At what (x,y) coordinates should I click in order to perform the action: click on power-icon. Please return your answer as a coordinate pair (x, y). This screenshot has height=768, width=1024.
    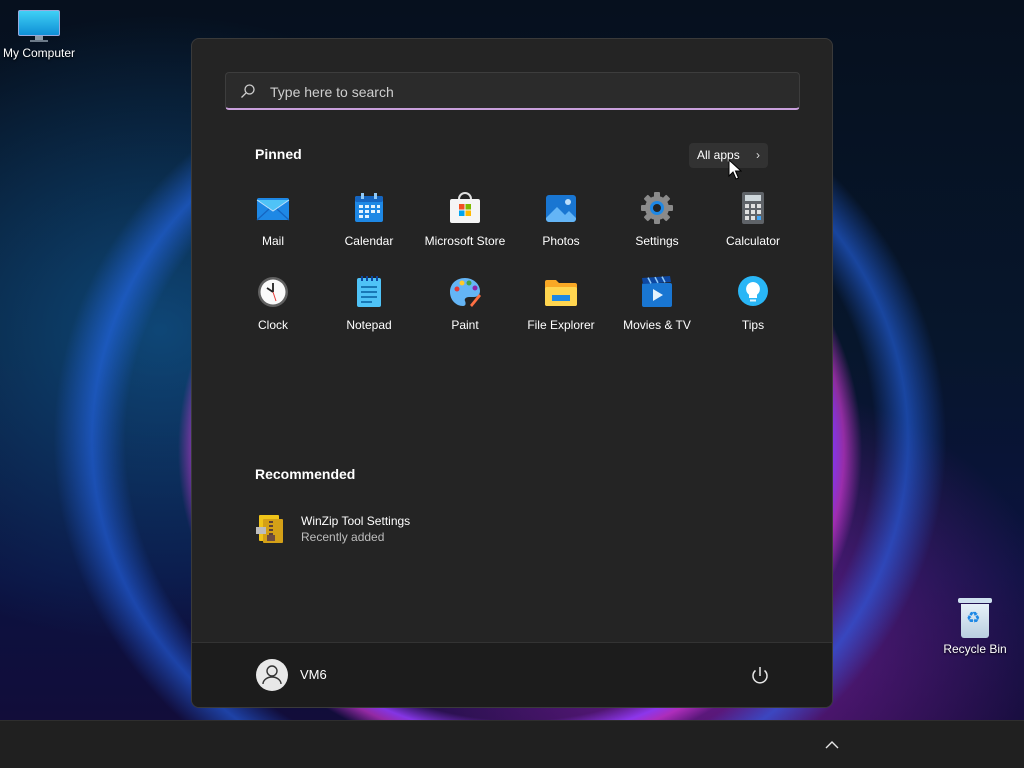
    Looking at the image, I should click on (760, 676).